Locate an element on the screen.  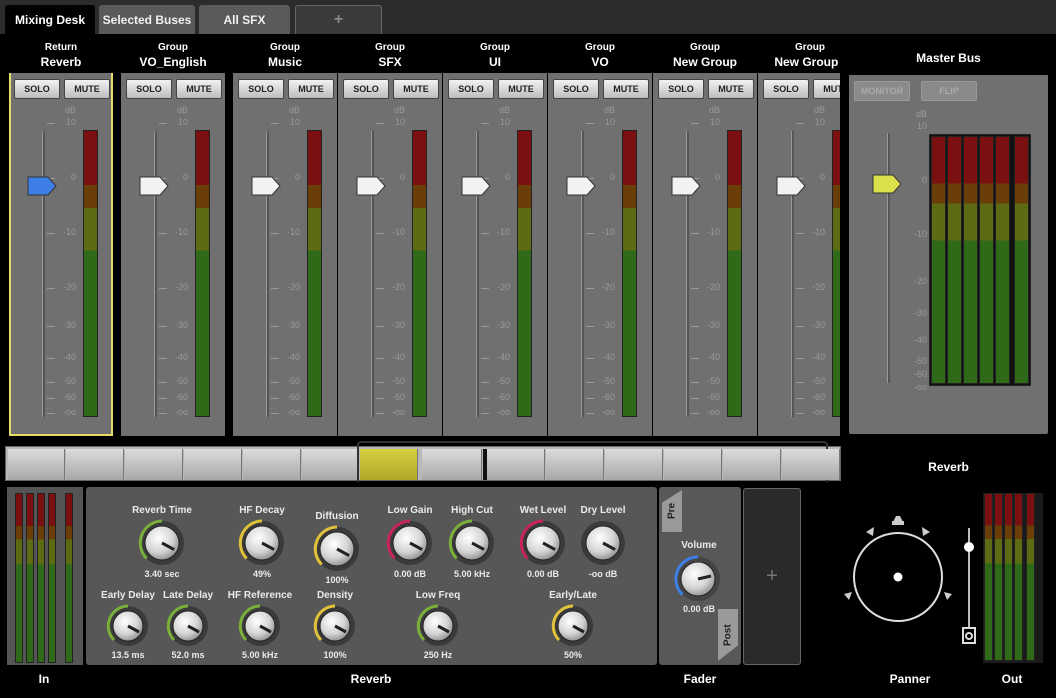
db-scale-label: -40 is located at coordinates (293, 357).